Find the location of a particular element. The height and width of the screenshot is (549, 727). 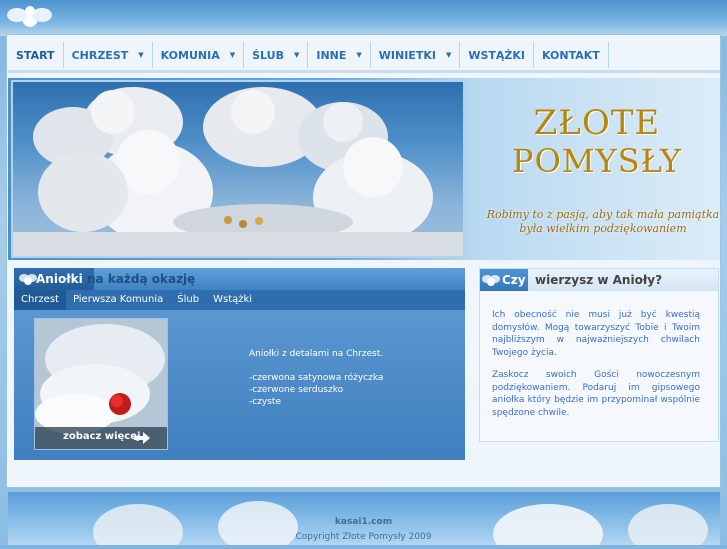

panel-title: Aniołki is located at coordinates (59, 279).